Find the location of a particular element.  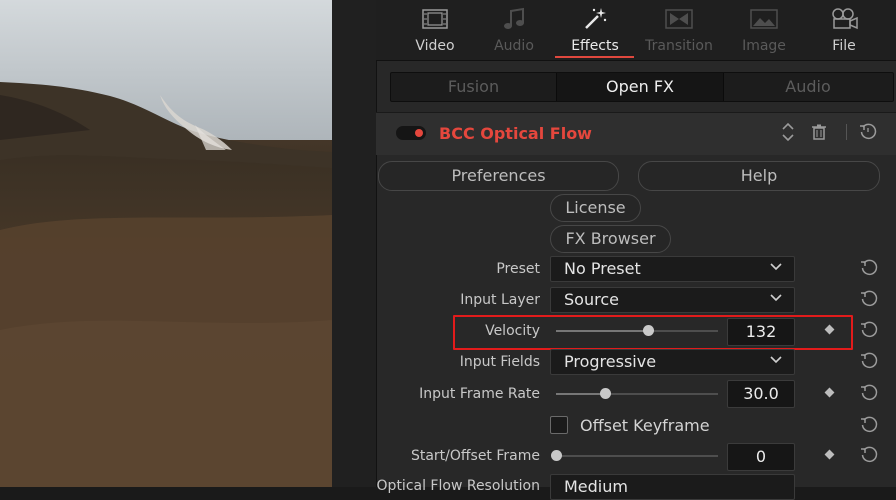

toggle-dot is located at coordinates (419, 133).